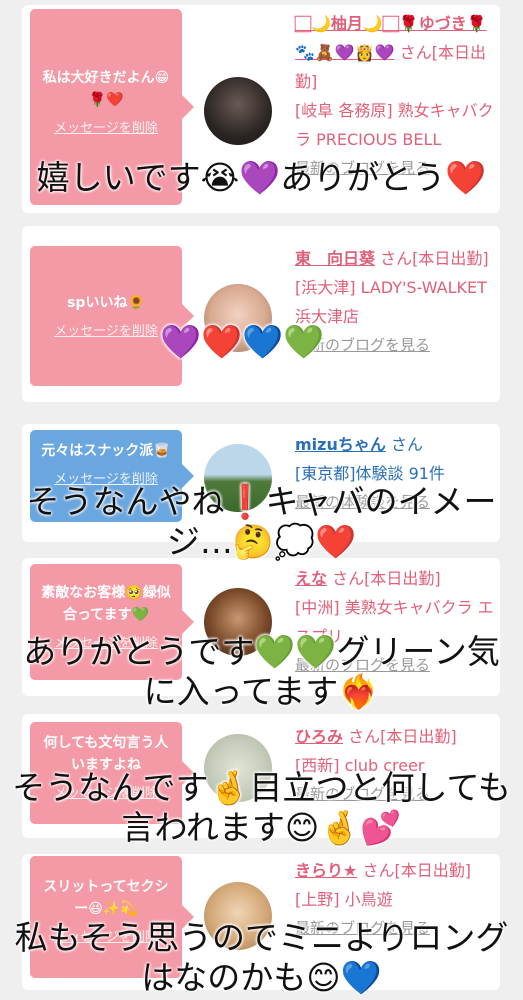 Image resolution: width=523 pixels, height=1000 pixels. I want to click on profile-location: [浜大津] LADY'S-WALKET 浜大津店, so click(391, 302).